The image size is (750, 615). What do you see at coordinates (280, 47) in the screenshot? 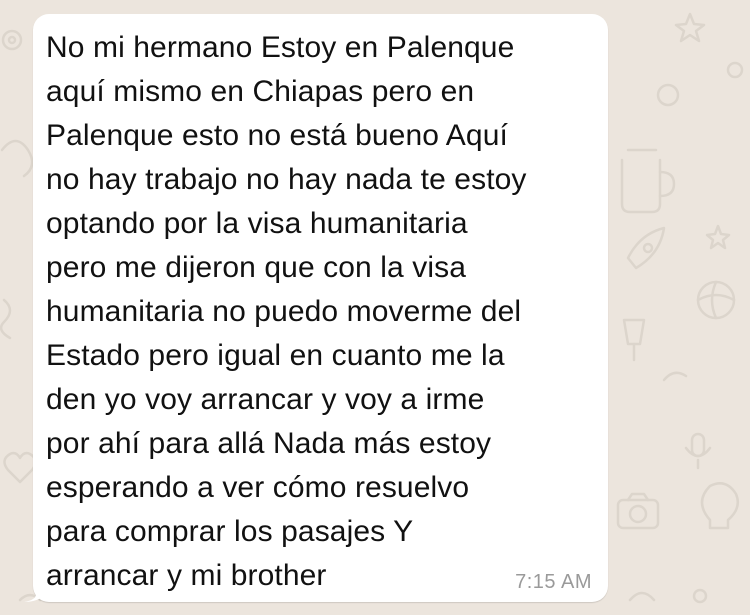
I see `message-line: No mi hermano Estoy en Palenque` at bounding box center [280, 47].